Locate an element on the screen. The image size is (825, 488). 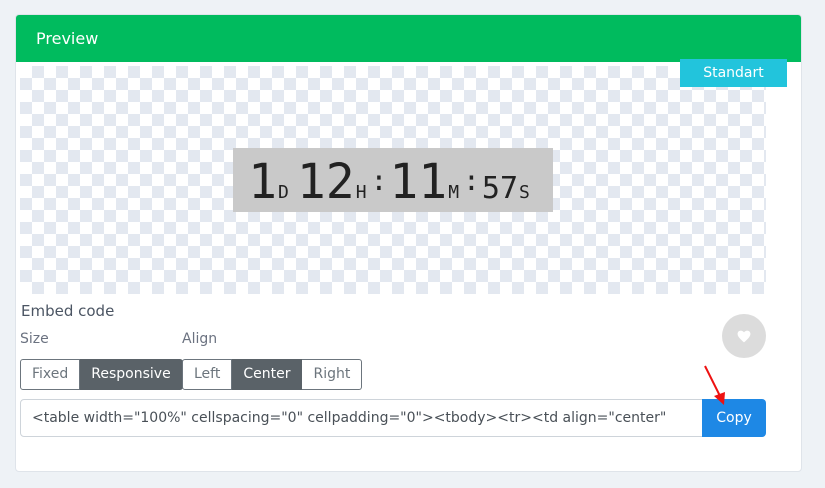
align-toggle: Left Center Right is located at coordinates (272, 374).